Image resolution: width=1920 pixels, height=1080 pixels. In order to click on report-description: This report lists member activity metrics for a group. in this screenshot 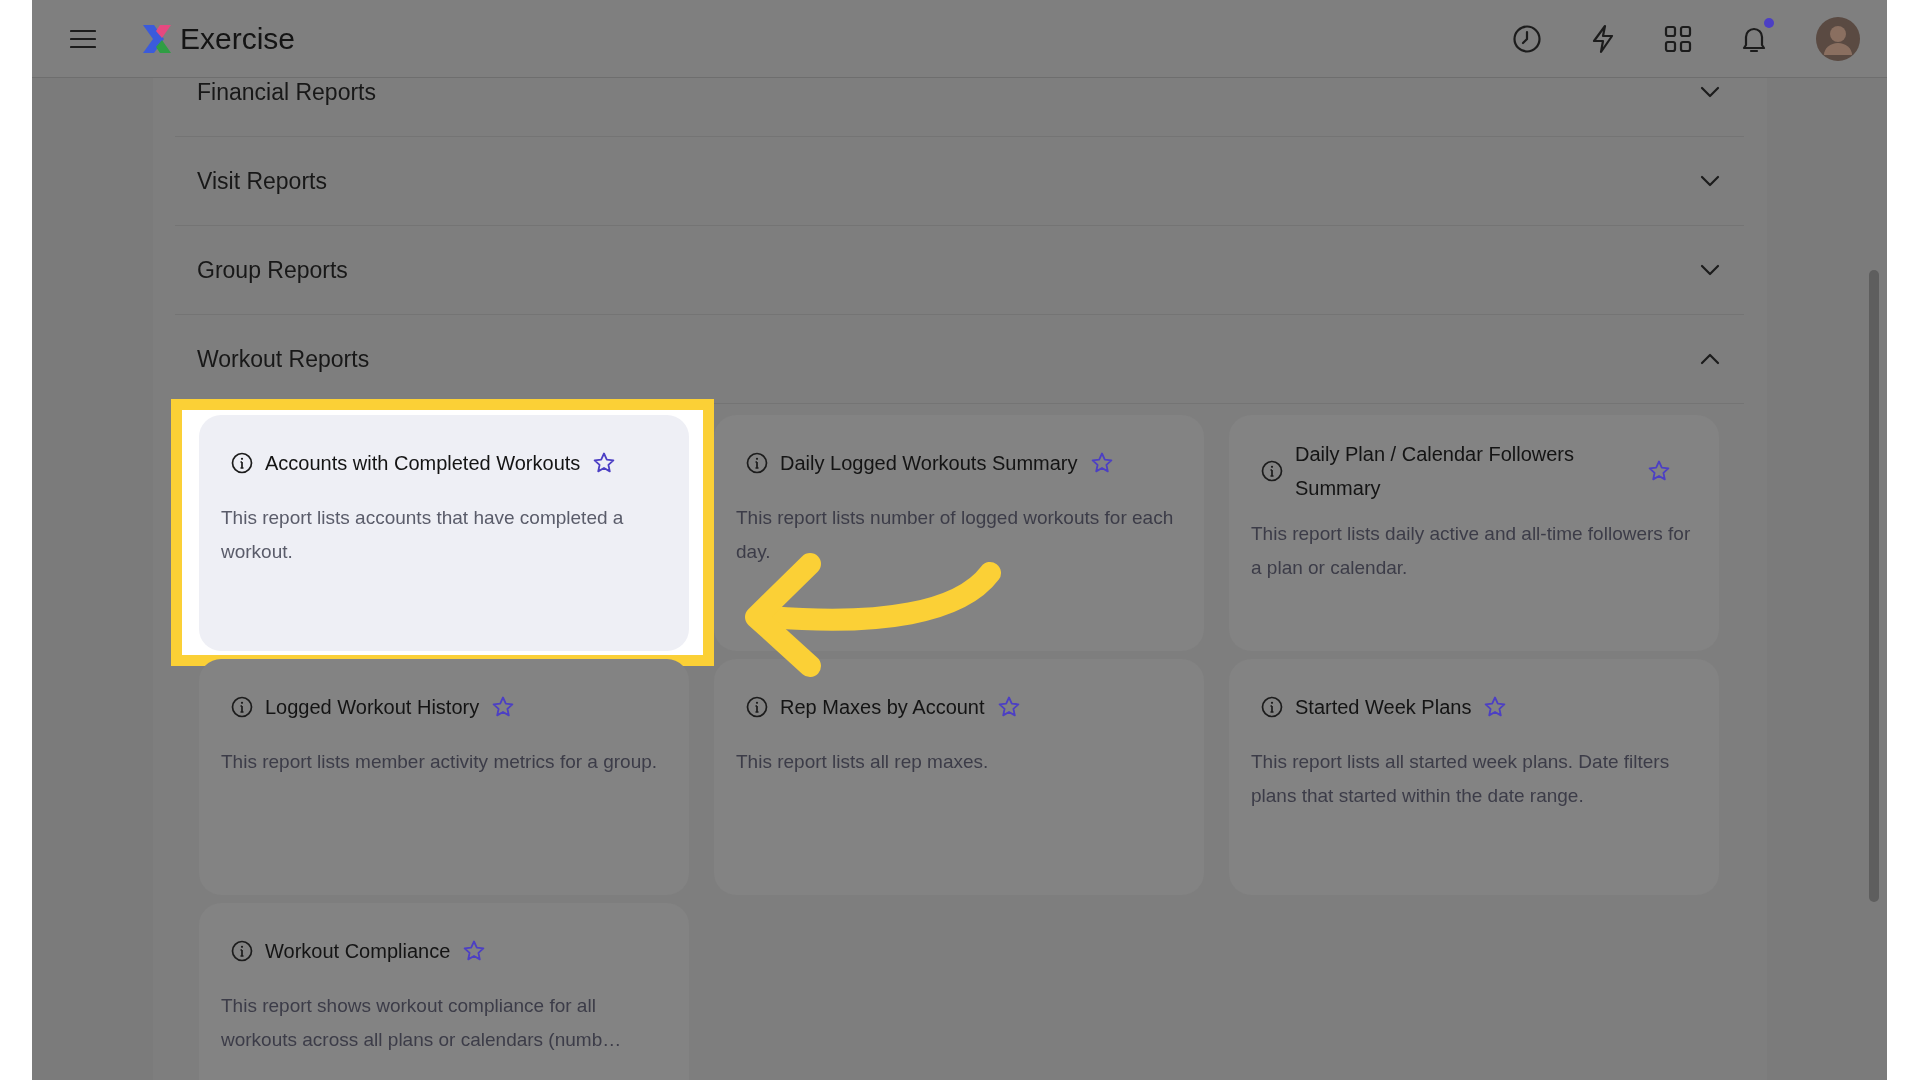, I will do `click(440, 762)`.